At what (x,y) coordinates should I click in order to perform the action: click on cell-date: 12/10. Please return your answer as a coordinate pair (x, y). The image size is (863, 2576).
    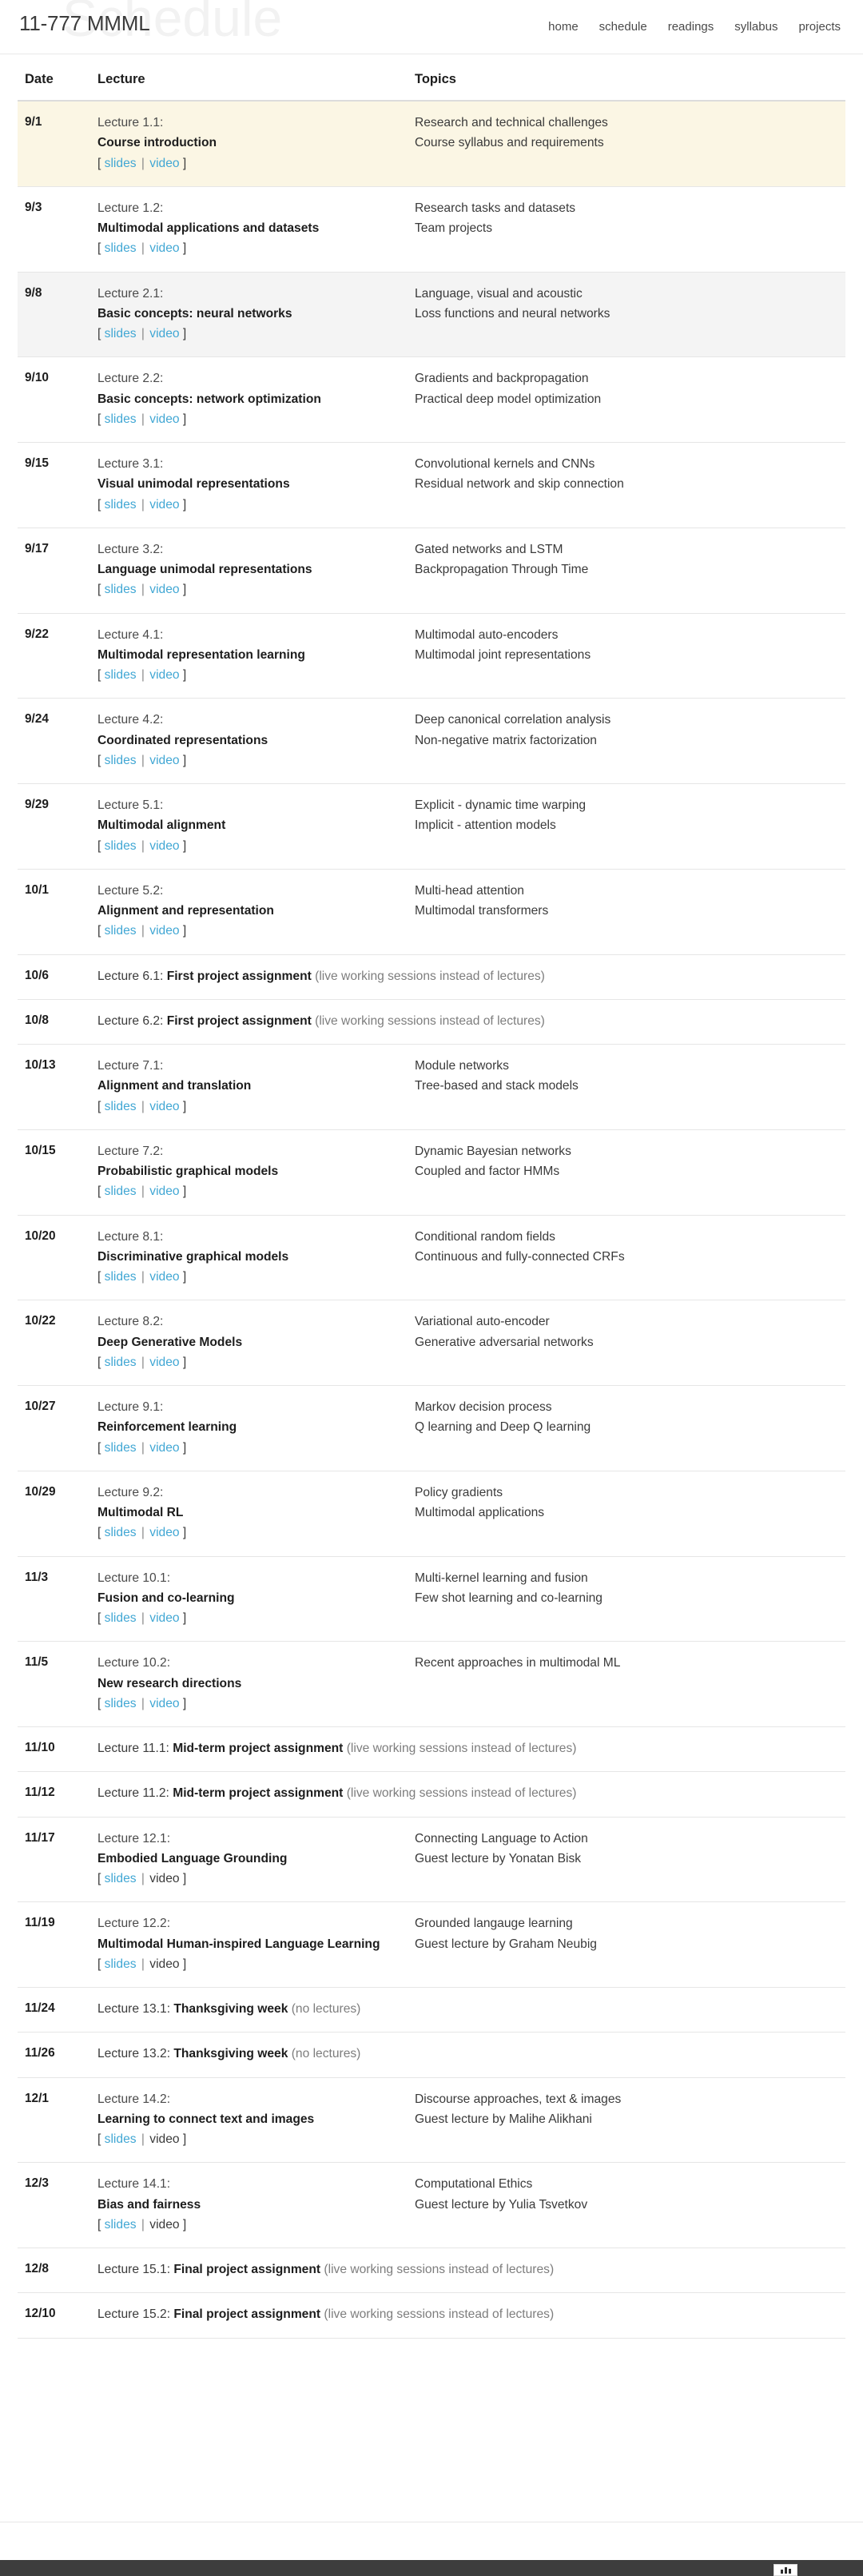
    Looking at the image, I should click on (40, 2314).